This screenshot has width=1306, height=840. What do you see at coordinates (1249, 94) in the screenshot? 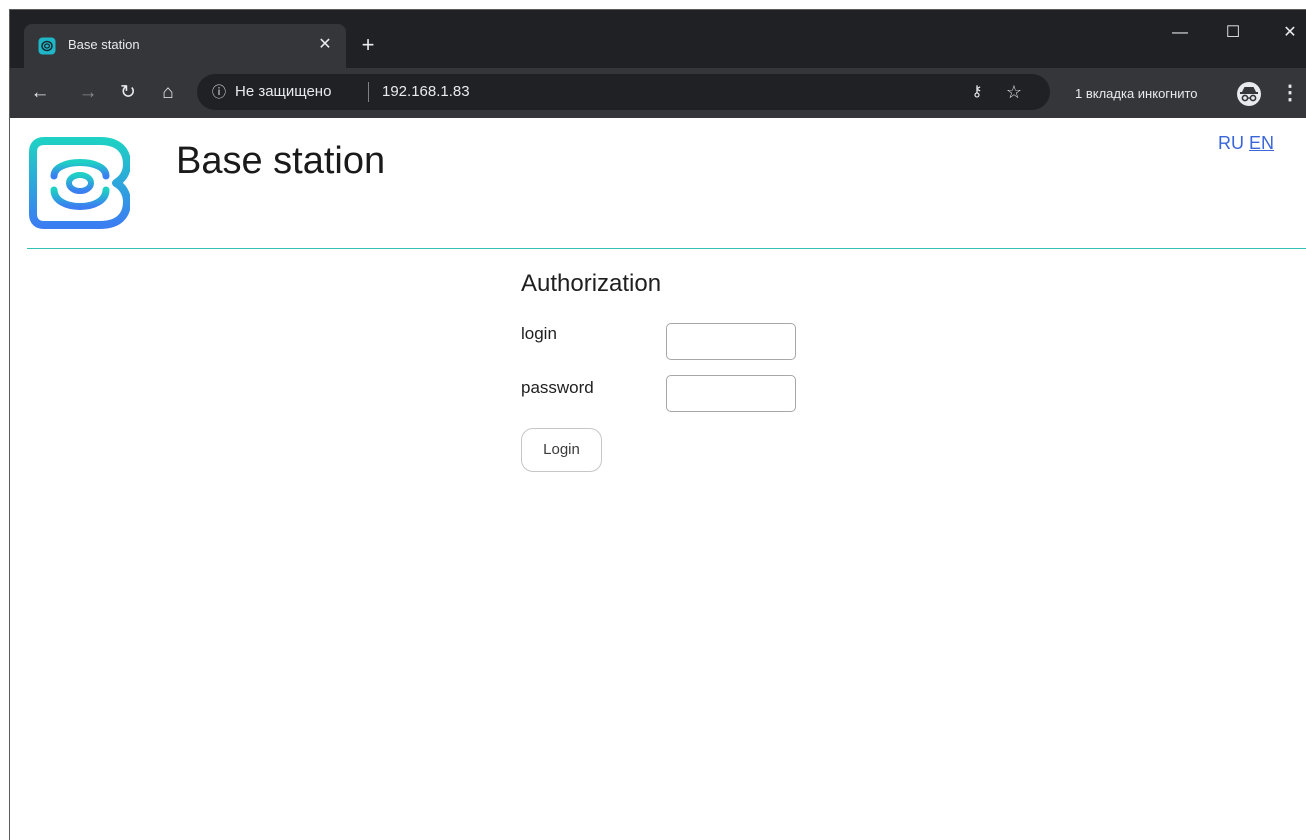
I see `incognito-icon` at bounding box center [1249, 94].